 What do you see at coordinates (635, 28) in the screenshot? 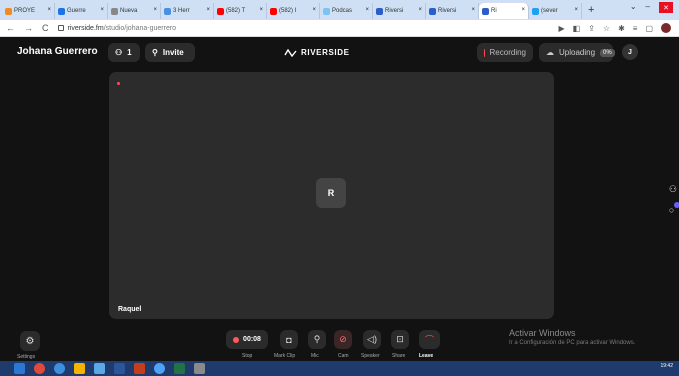
I see `reading-list-icon: ≡` at bounding box center [635, 28].